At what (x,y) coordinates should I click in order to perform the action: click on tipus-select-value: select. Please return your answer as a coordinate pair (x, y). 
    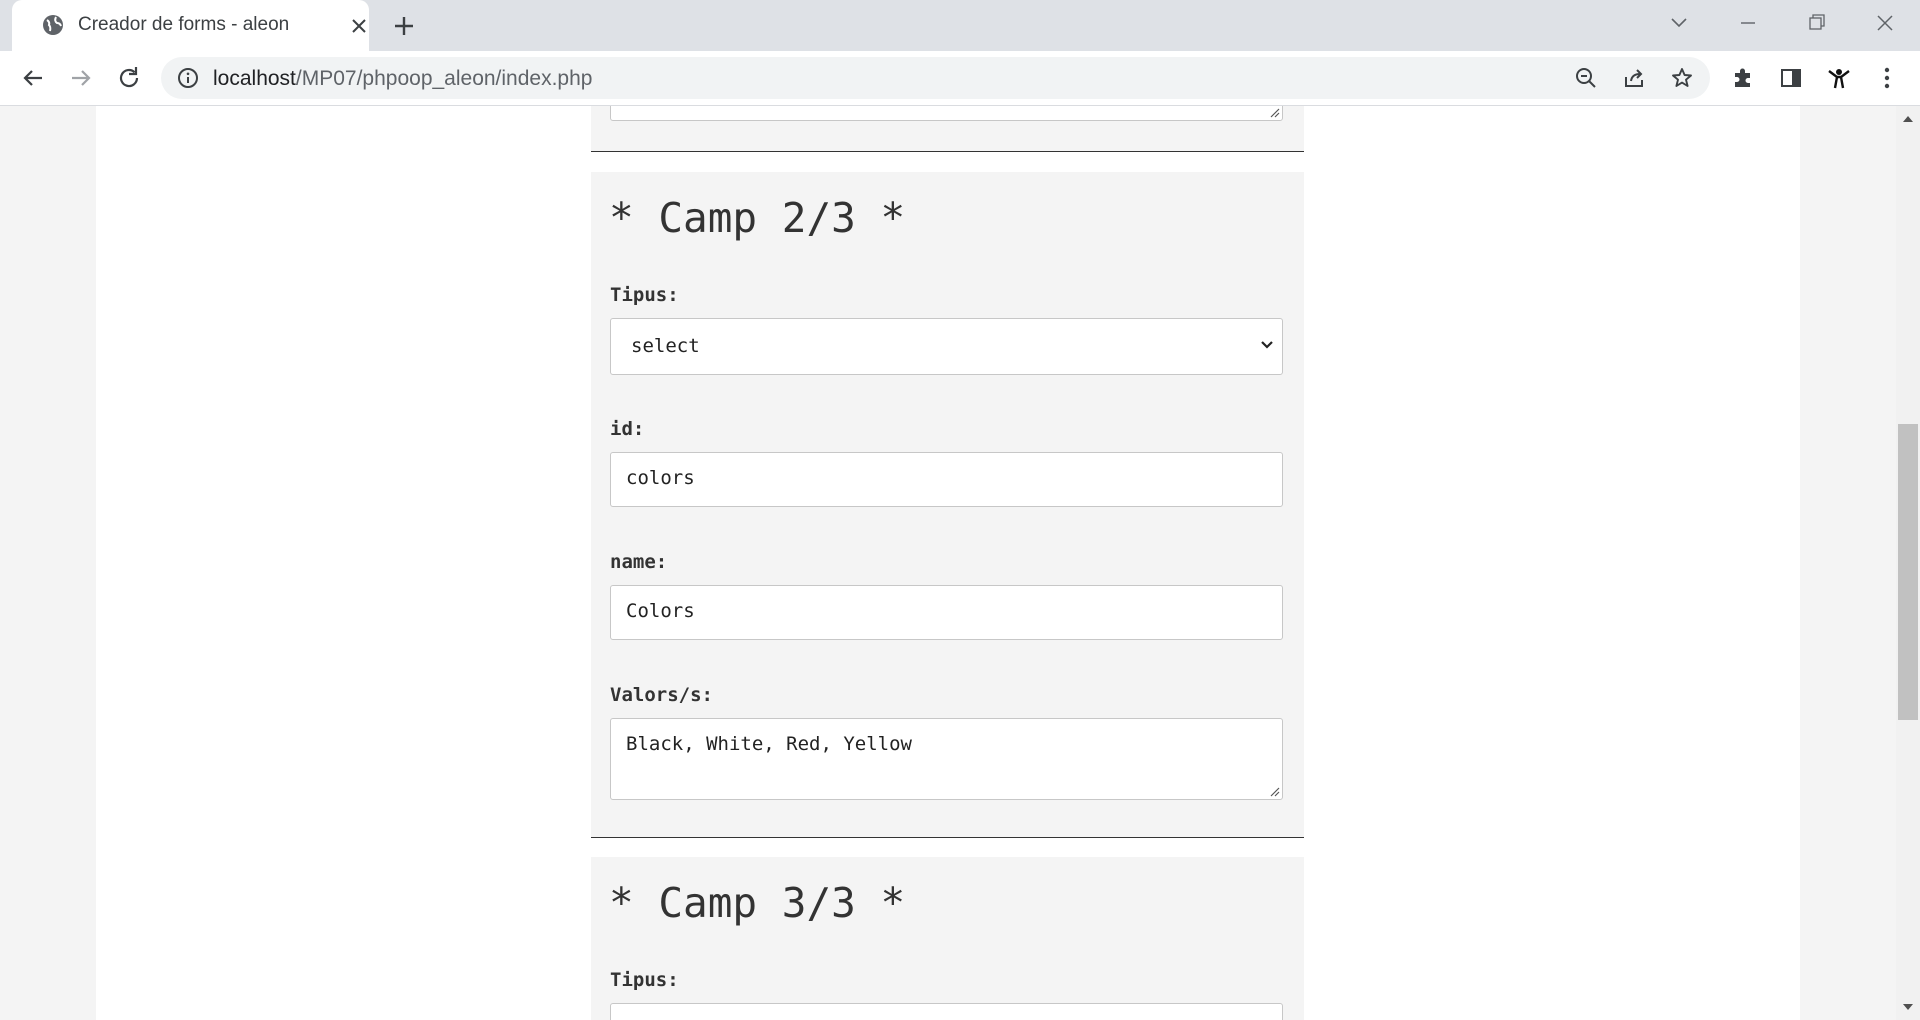
    Looking at the image, I should click on (665, 346).